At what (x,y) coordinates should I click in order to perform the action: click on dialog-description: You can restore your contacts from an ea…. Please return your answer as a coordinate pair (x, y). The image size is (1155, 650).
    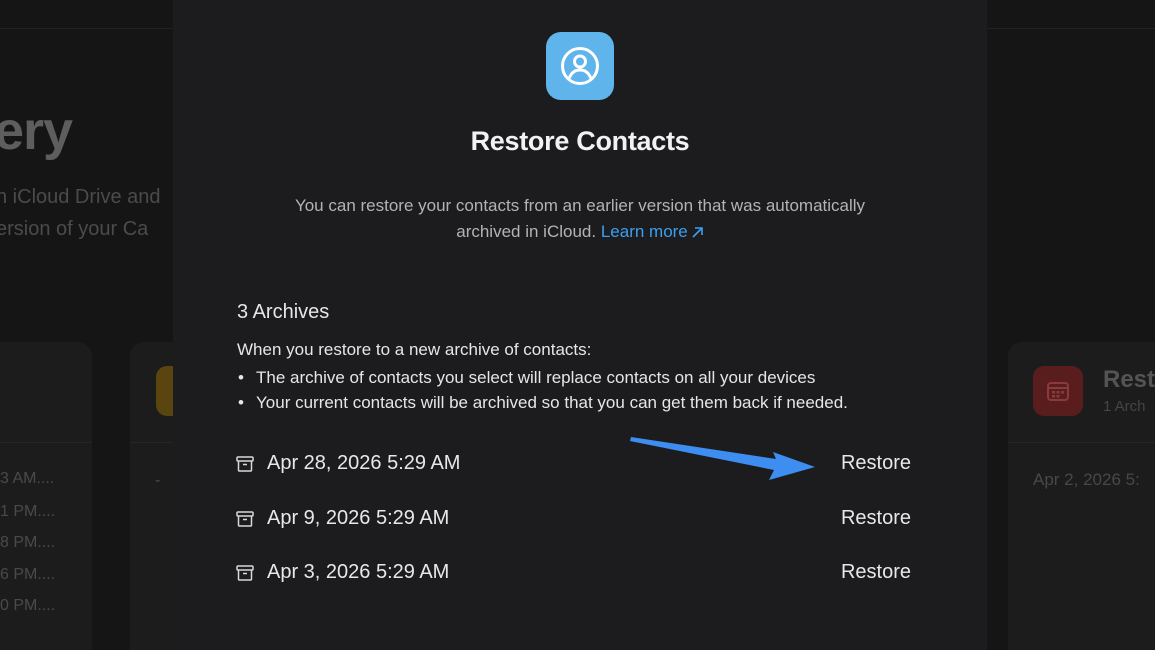
    Looking at the image, I should click on (580, 219).